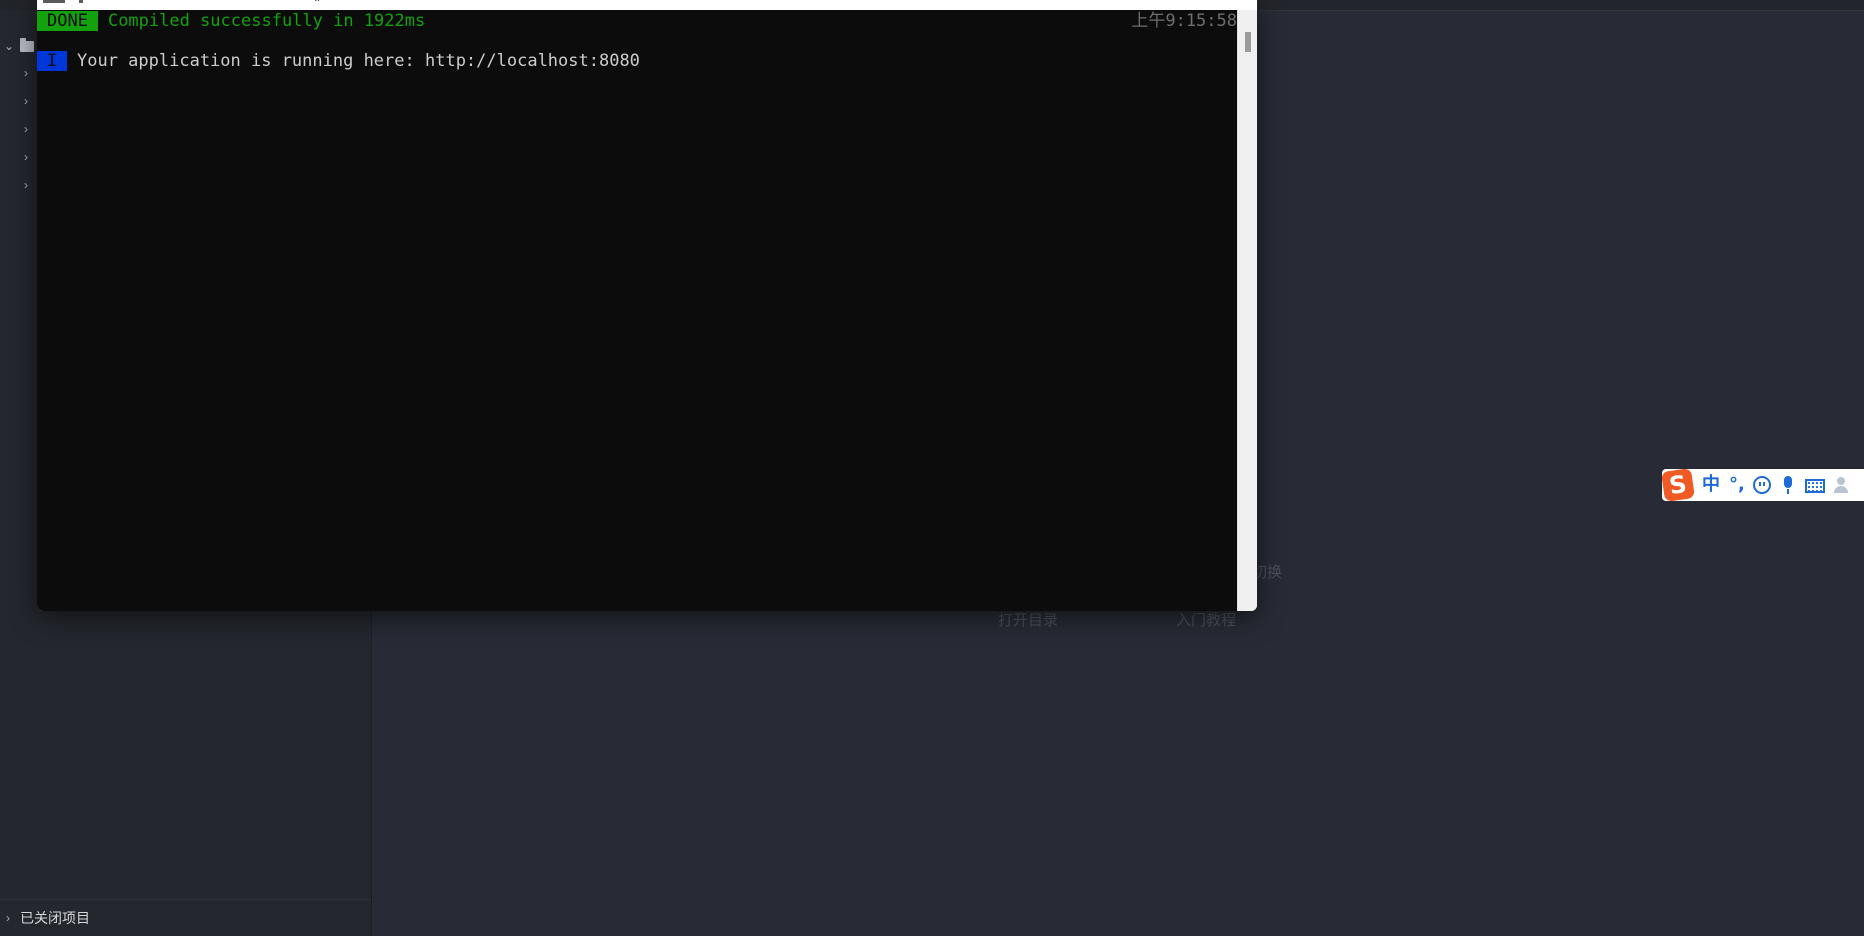  Describe the element at coordinates (1788, 485) in the screenshot. I see `mic-icon` at that location.